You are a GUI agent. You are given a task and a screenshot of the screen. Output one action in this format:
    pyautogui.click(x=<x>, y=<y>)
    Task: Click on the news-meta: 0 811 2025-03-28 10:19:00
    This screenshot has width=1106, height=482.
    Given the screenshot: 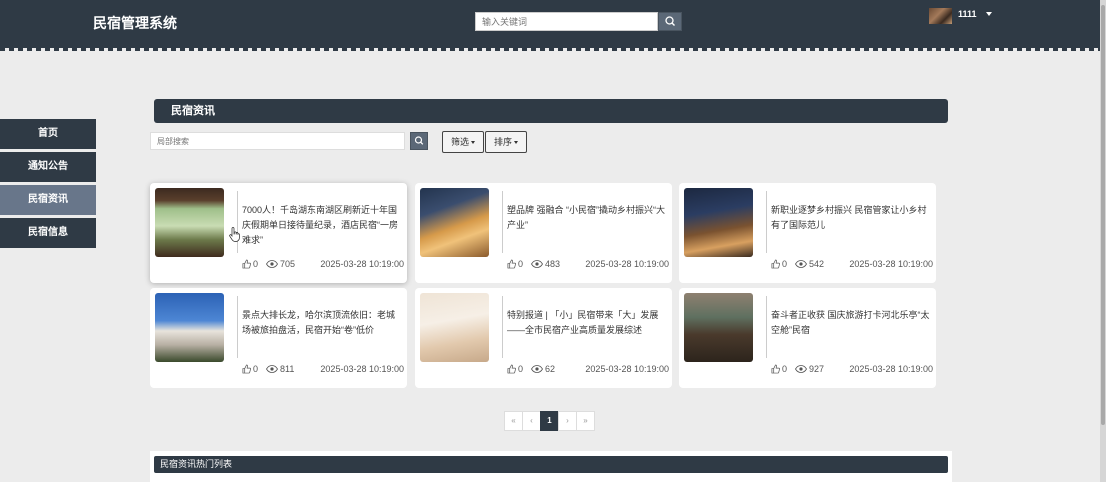 What is the action you would take?
    pyautogui.click(x=323, y=370)
    